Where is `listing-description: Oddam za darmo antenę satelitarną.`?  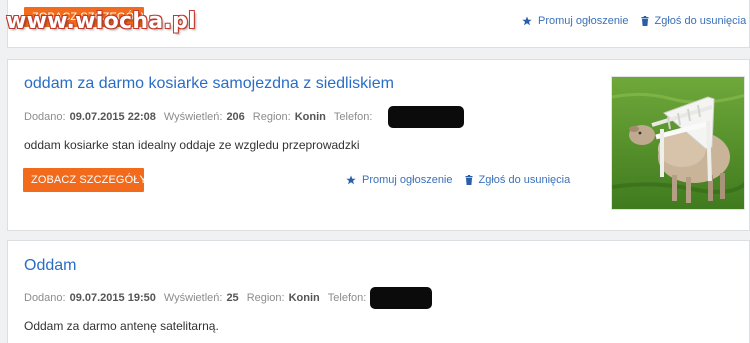 listing-description: Oddam za darmo antenę satelitarną. is located at coordinates (121, 326).